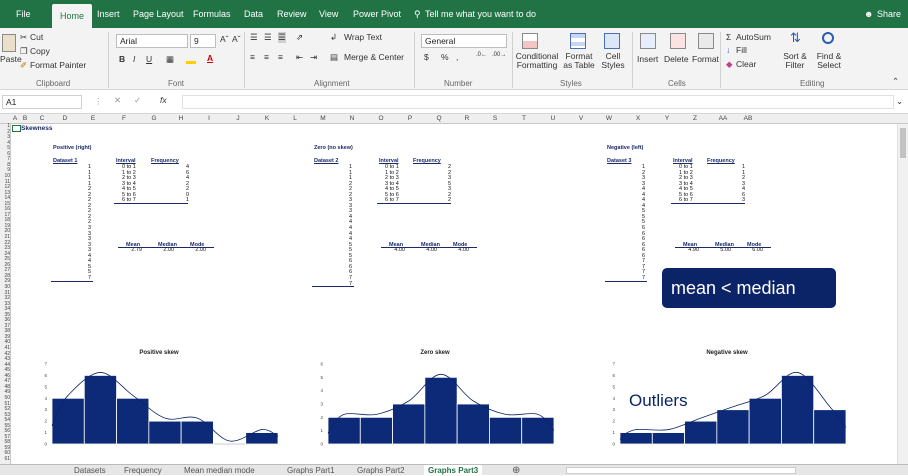  Describe the element at coordinates (480, 14) in the screenshot. I see `tell-me-search: Tell me what you want to do` at that location.